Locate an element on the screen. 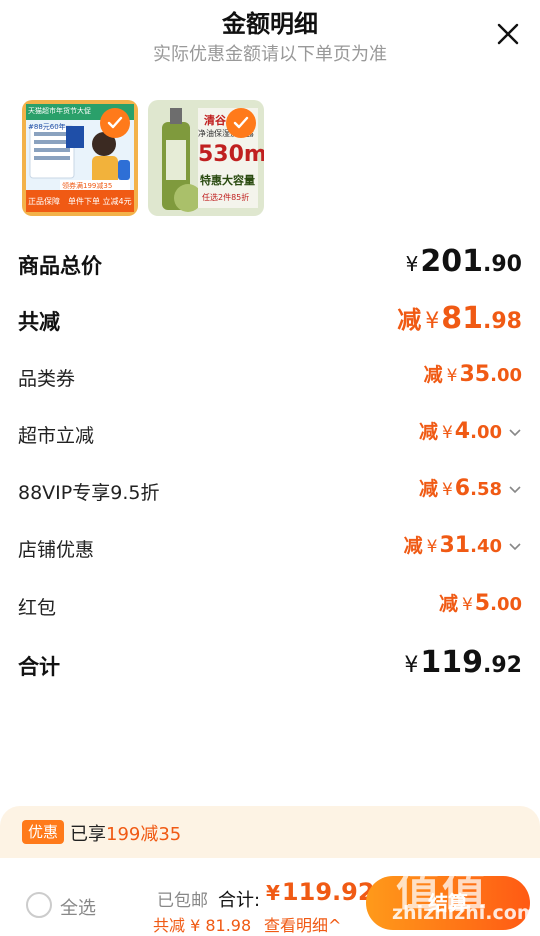 The width and height of the screenshot is (540, 936). amount-decimal: .98 is located at coordinates (502, 321).